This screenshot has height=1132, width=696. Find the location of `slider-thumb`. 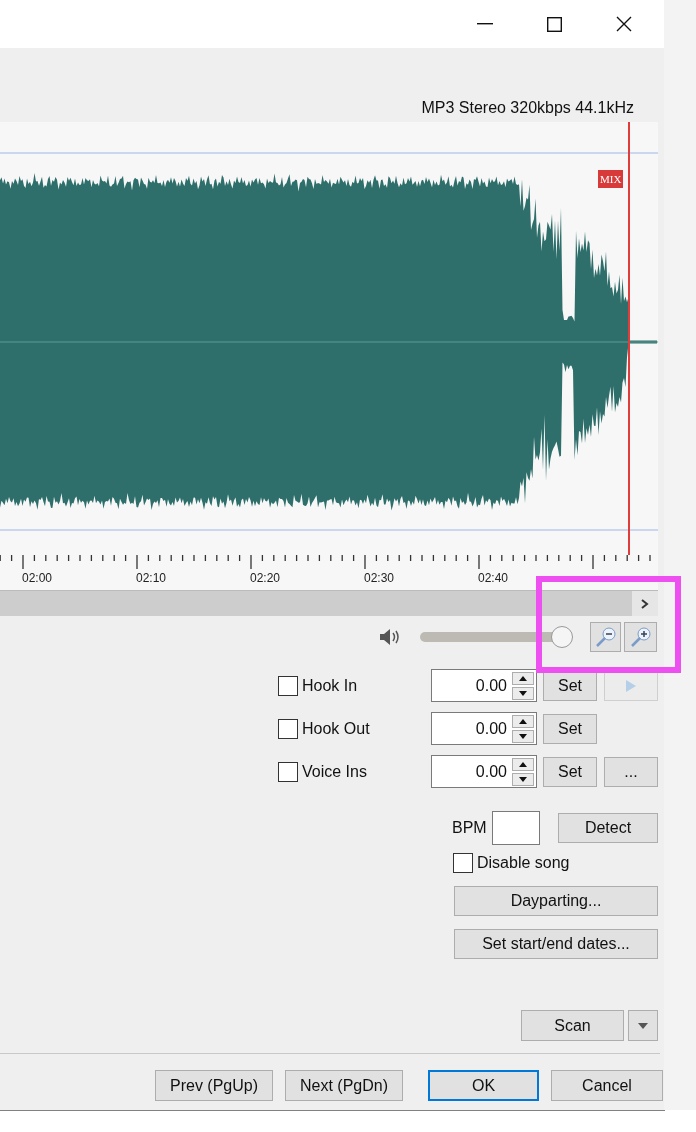

slider-thumb is located at coordinates (562, 637).